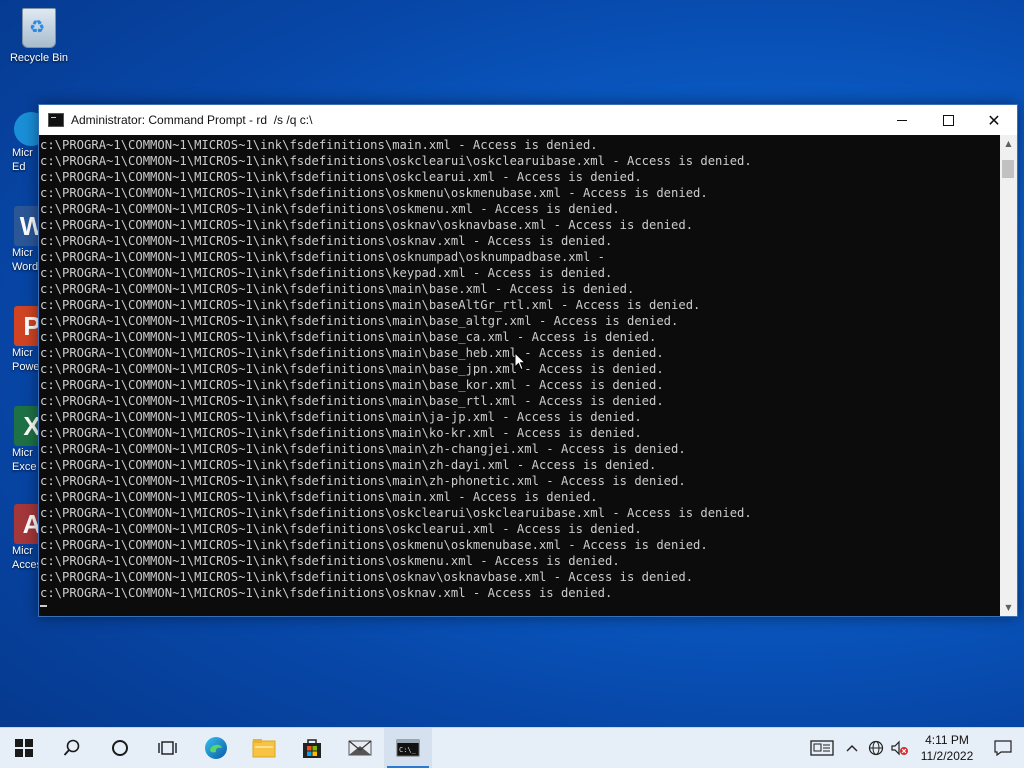 The image size is (1024, 768). Describe the element at coordinates (25, 267) in the screenshot. I see `desktop-shortcut-label: Word` at that location.